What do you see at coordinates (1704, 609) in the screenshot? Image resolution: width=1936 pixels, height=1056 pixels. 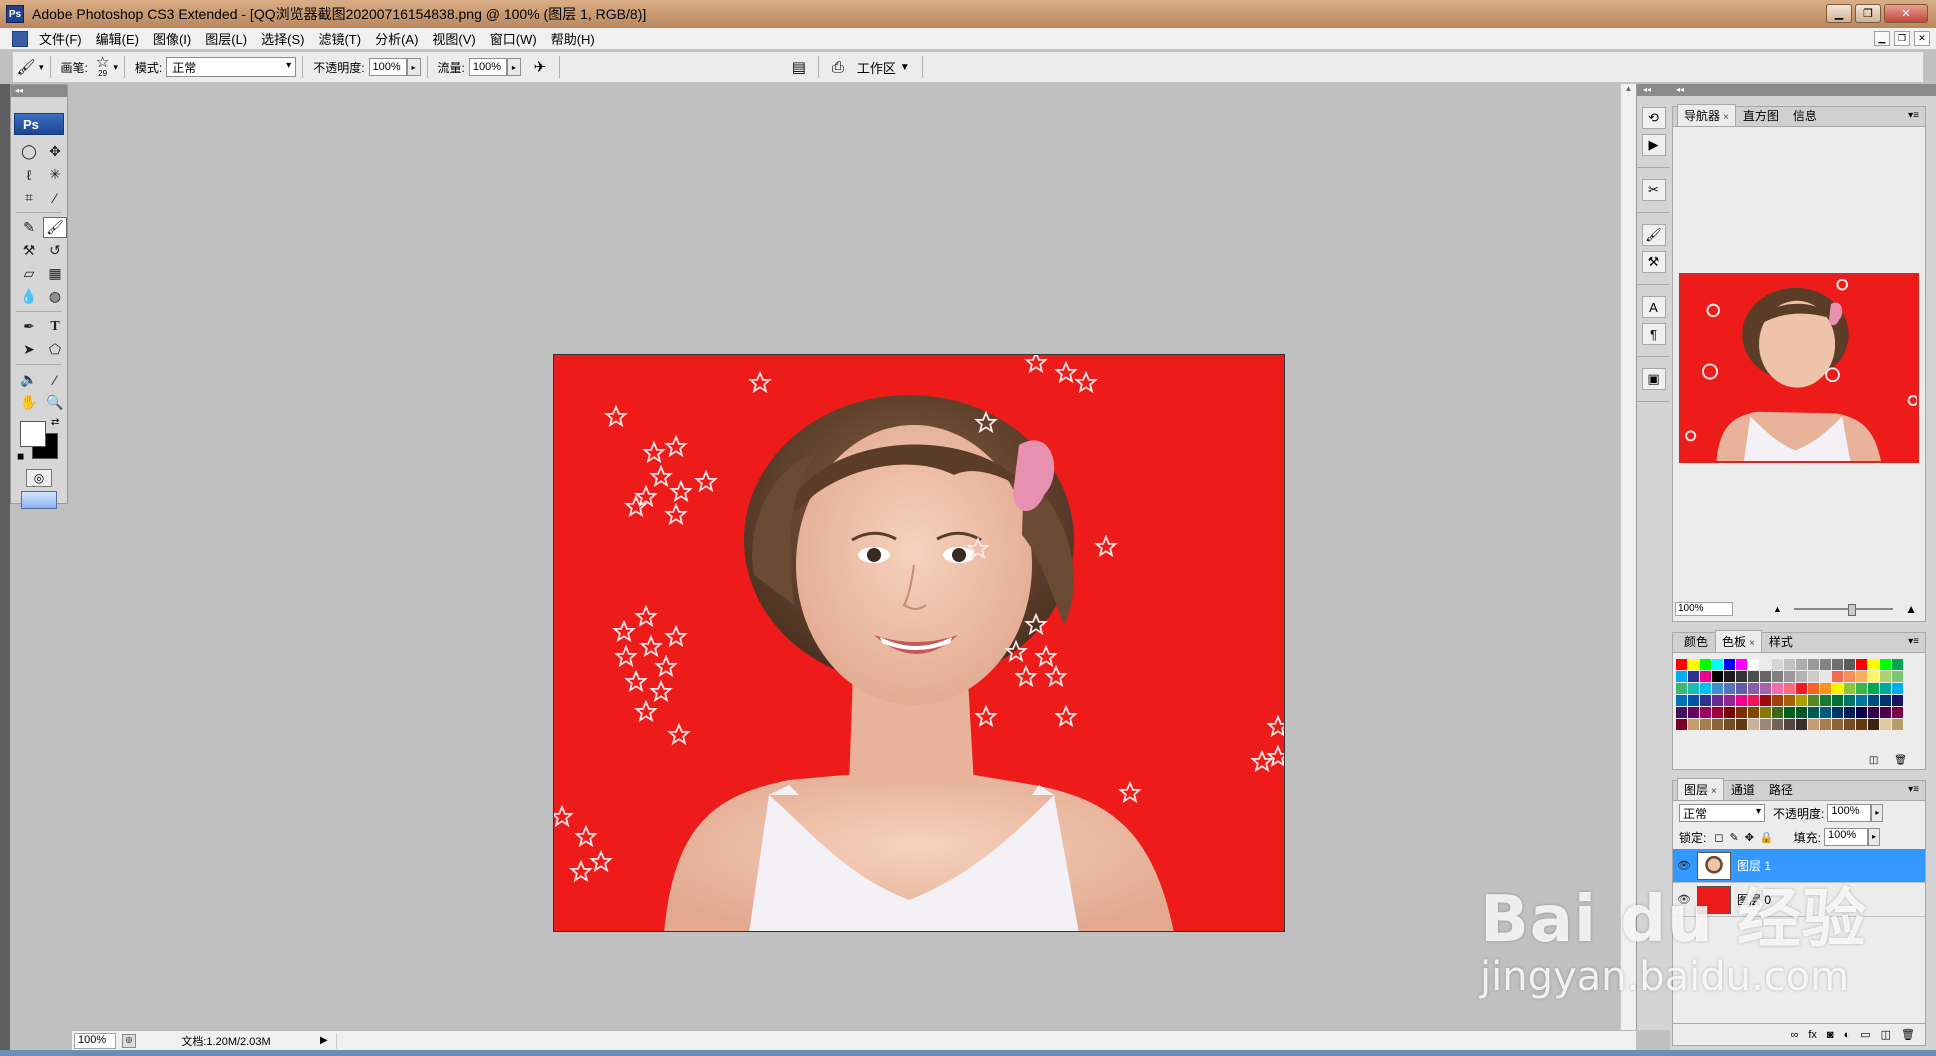 I see `navigator-zoom-input: 100%` at bounding box center [1704, 609].